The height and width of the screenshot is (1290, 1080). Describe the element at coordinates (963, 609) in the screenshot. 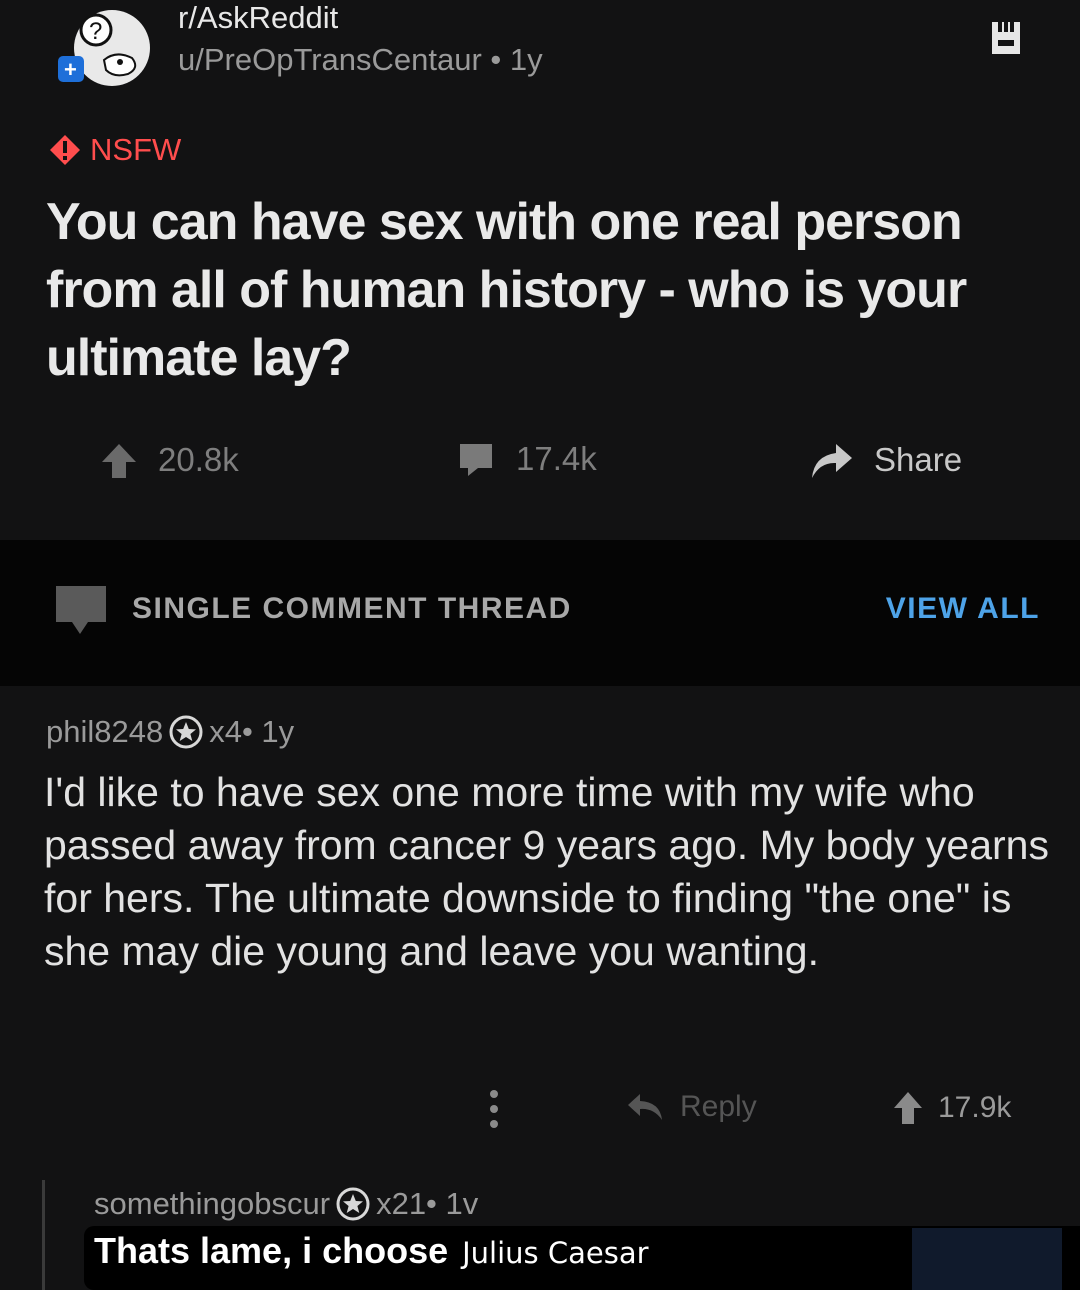

I see `view-all-link: VIEW ALL` at that location.